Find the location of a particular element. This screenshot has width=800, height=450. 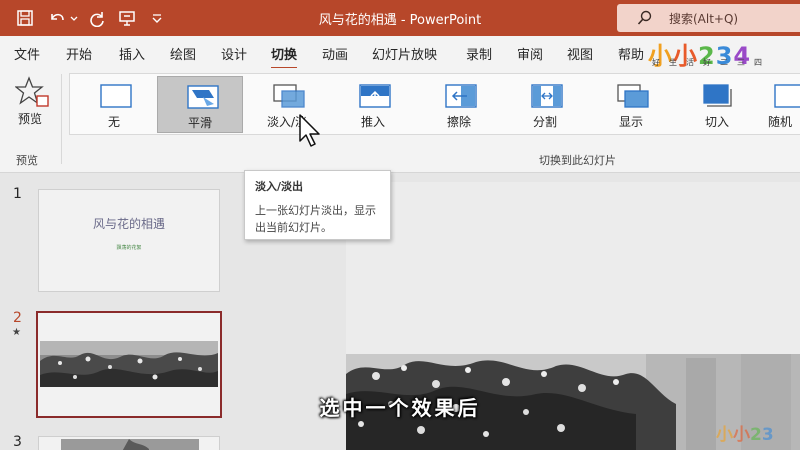

slide-title: 风与花的相遇 is located at coordinates (128, 224).